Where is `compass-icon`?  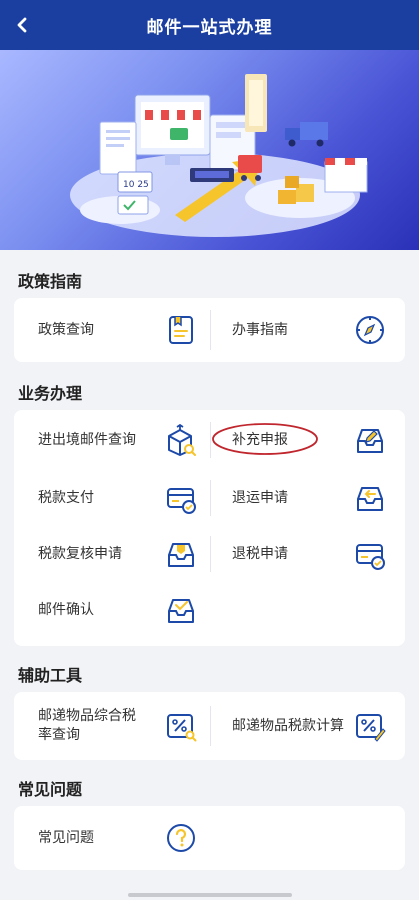
compass-icon is located at coordinates (370, 330).